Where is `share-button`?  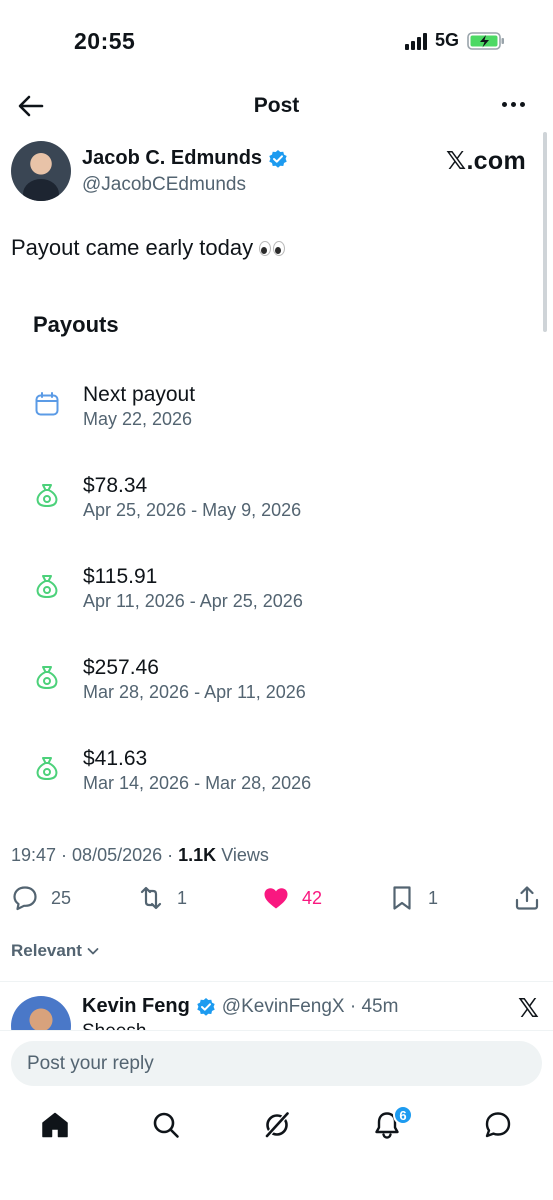 share-button is located at coordinates (527, 898).